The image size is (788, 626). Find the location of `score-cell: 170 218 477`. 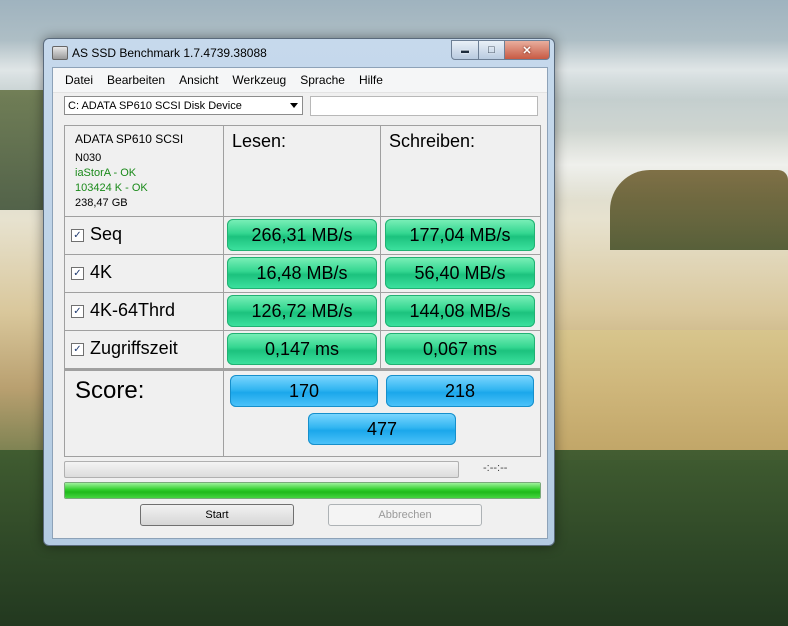

score-cell: 170 218 477 is located at coordinates (382, 413).